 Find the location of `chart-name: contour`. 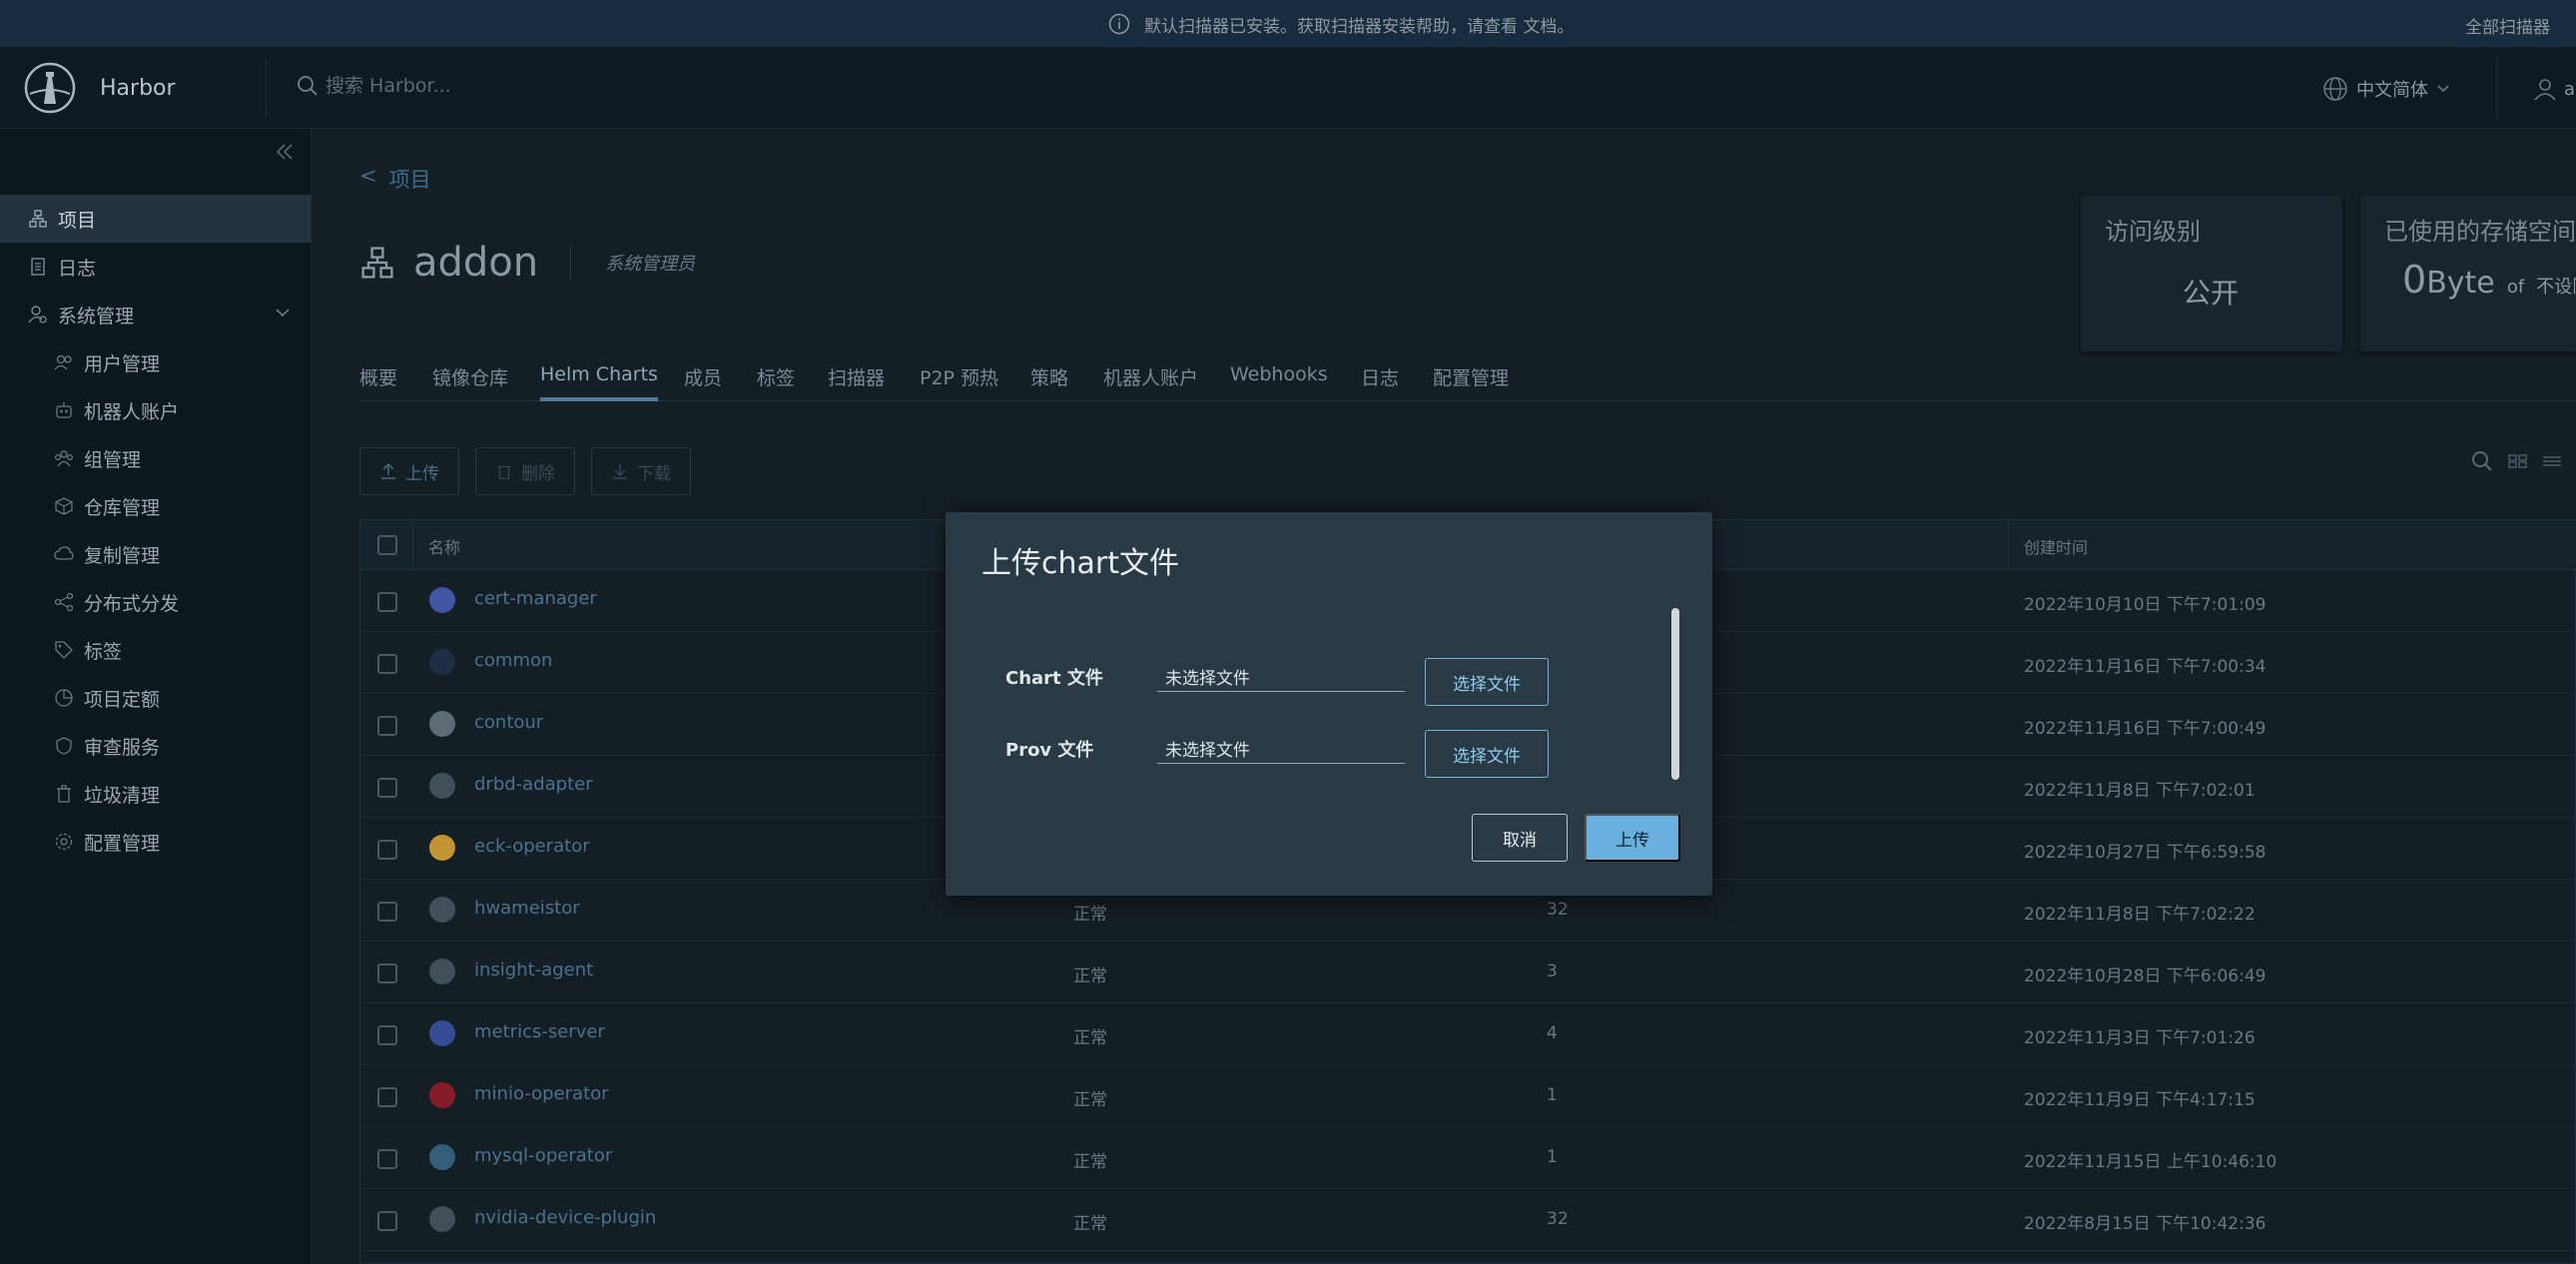

chart-name: contour is located at coordinates (508, 722).